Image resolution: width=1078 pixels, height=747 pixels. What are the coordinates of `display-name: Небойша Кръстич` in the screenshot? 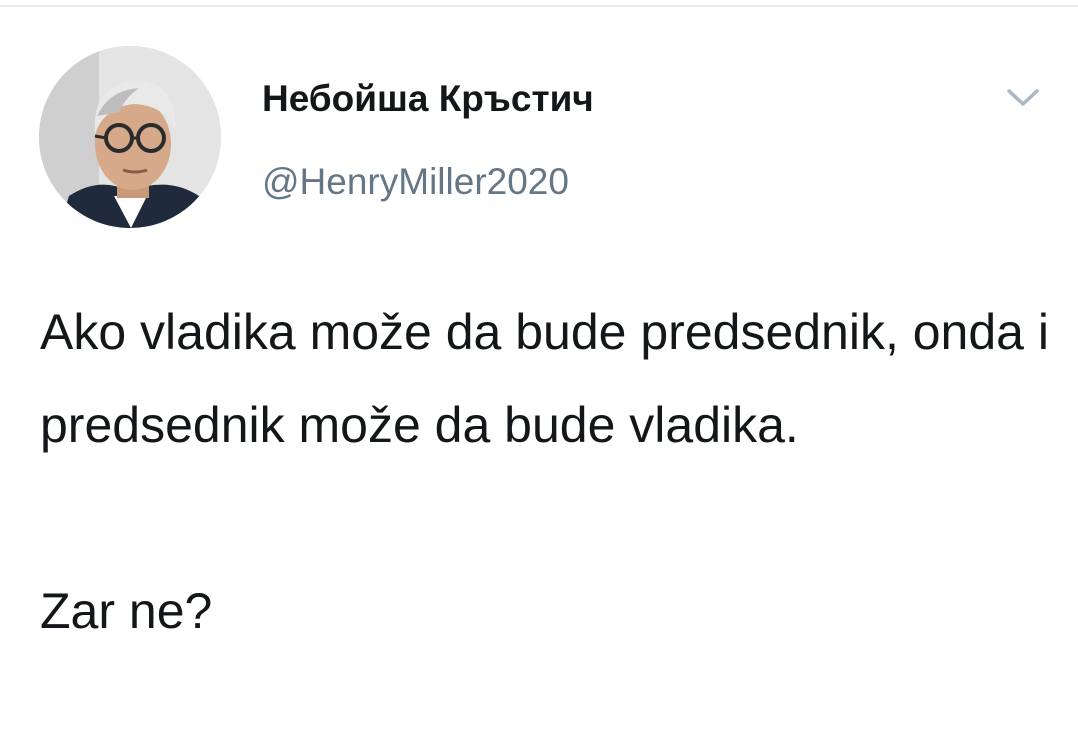 It's located at (428, 99).